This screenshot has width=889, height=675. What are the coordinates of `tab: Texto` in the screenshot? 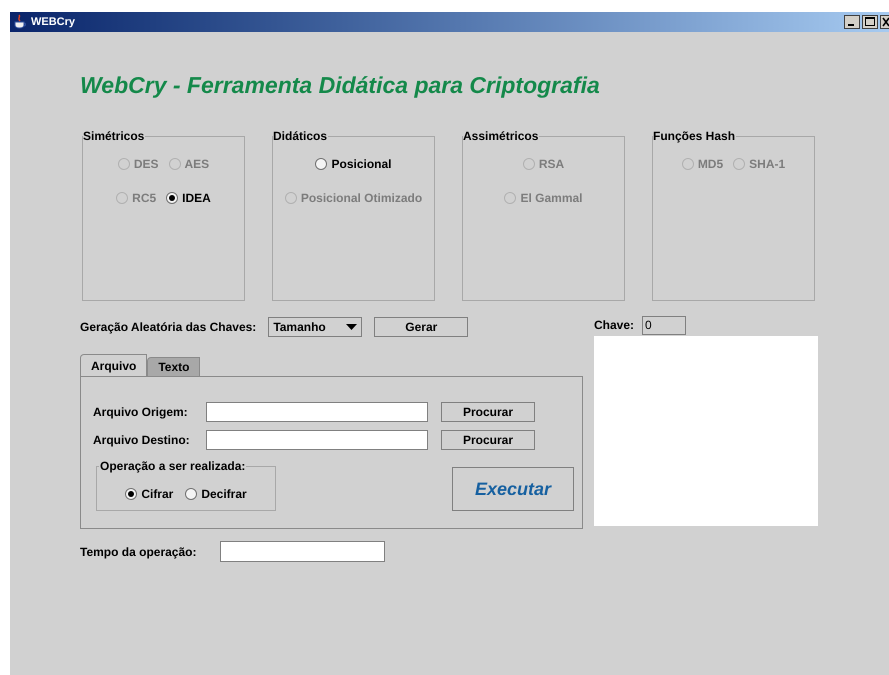 It's located at (173, 366).